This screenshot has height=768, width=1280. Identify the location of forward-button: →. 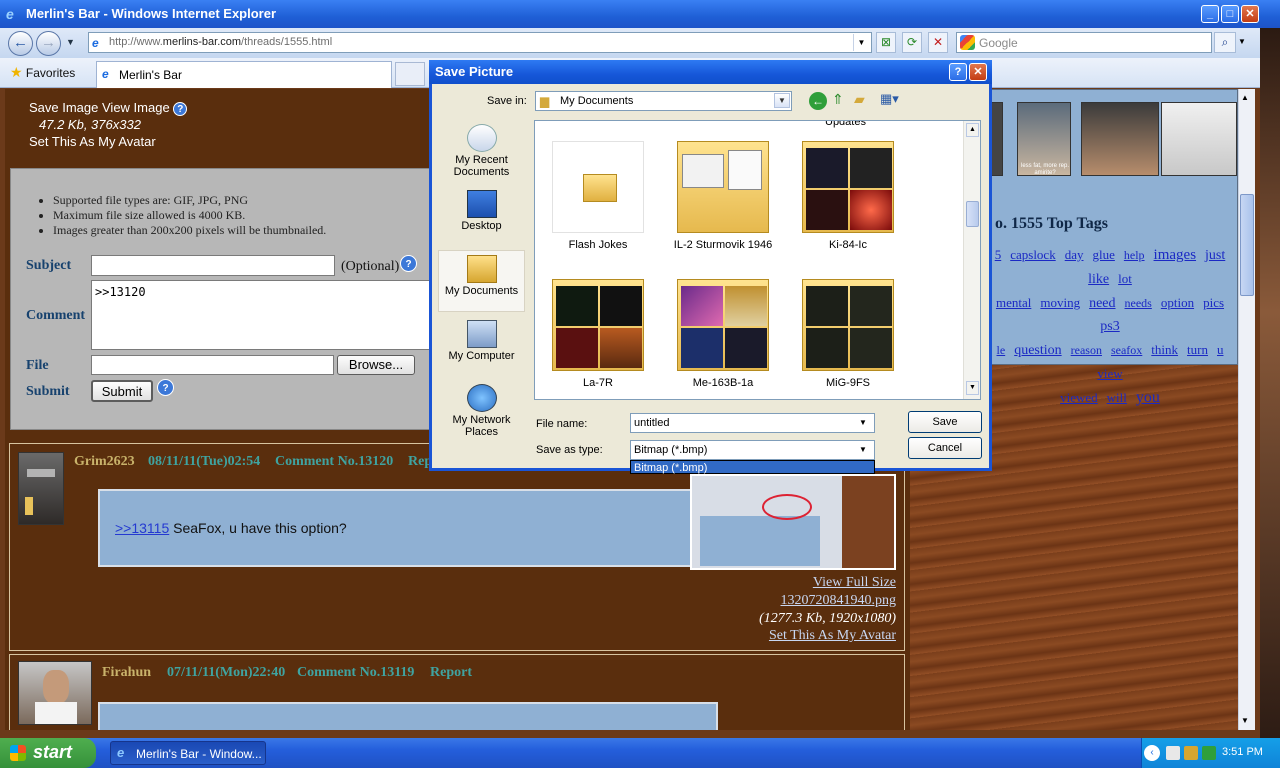
(48, 43).